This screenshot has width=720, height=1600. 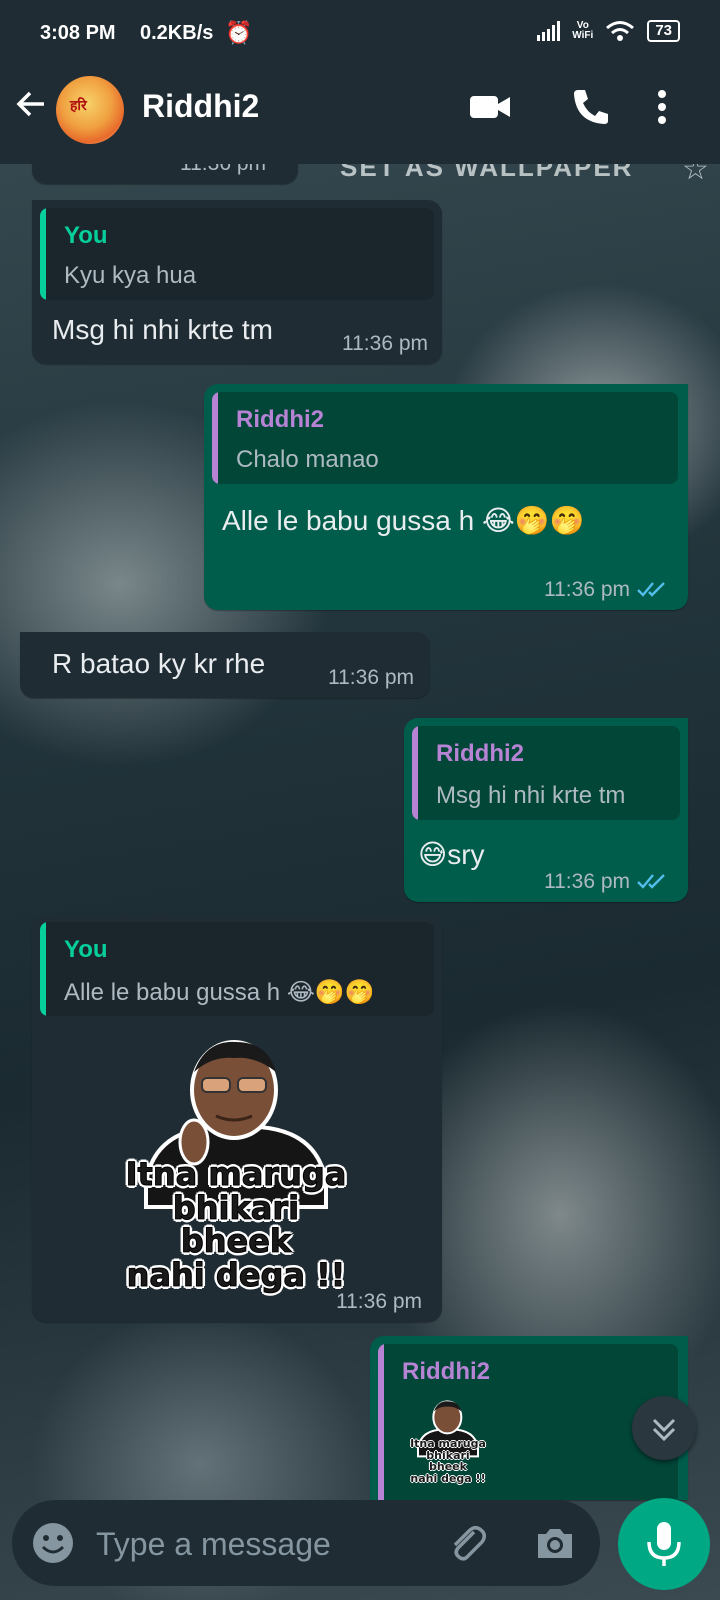 I want to click on vowifi-indicator: Vo WiFi, so click(x=582, y=31).